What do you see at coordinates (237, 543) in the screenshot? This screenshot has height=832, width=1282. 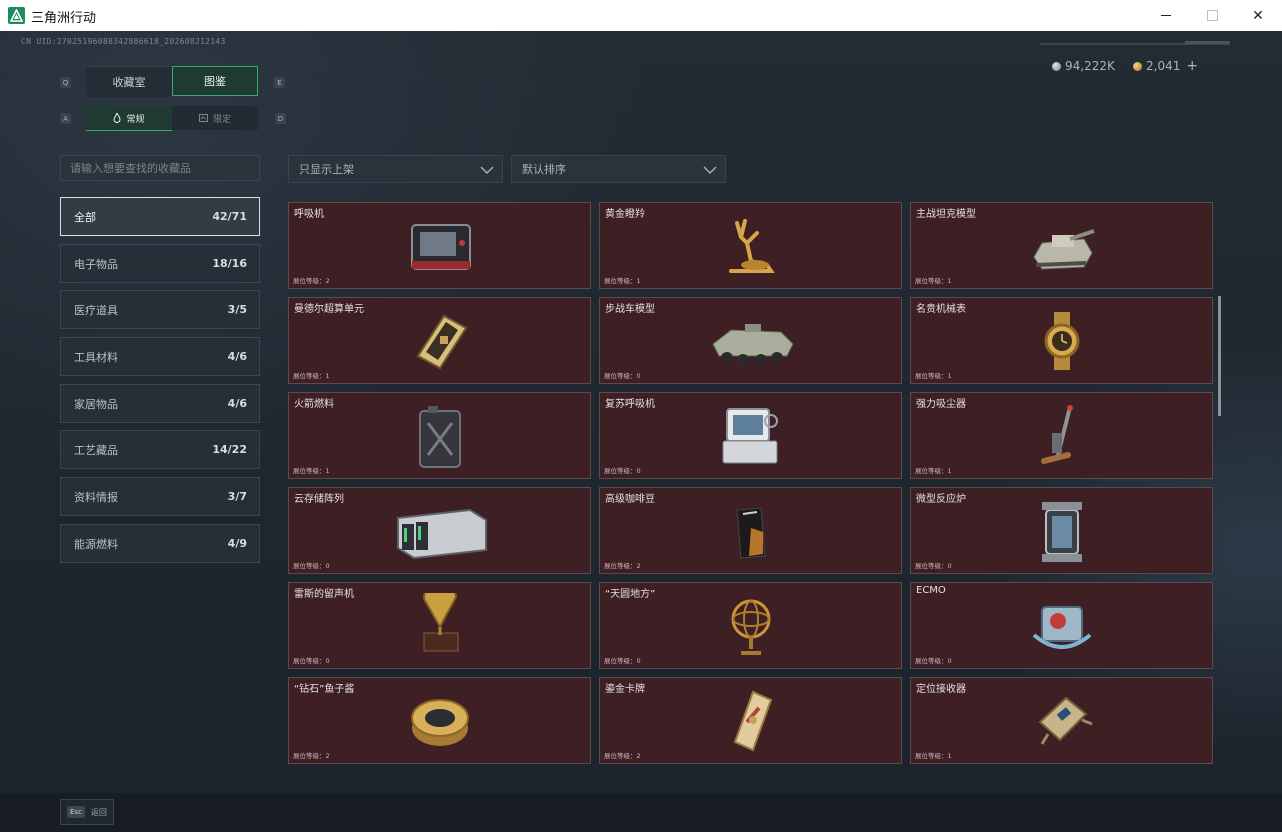 I see `category-count: 4/9` at bounding box center [237, 543].